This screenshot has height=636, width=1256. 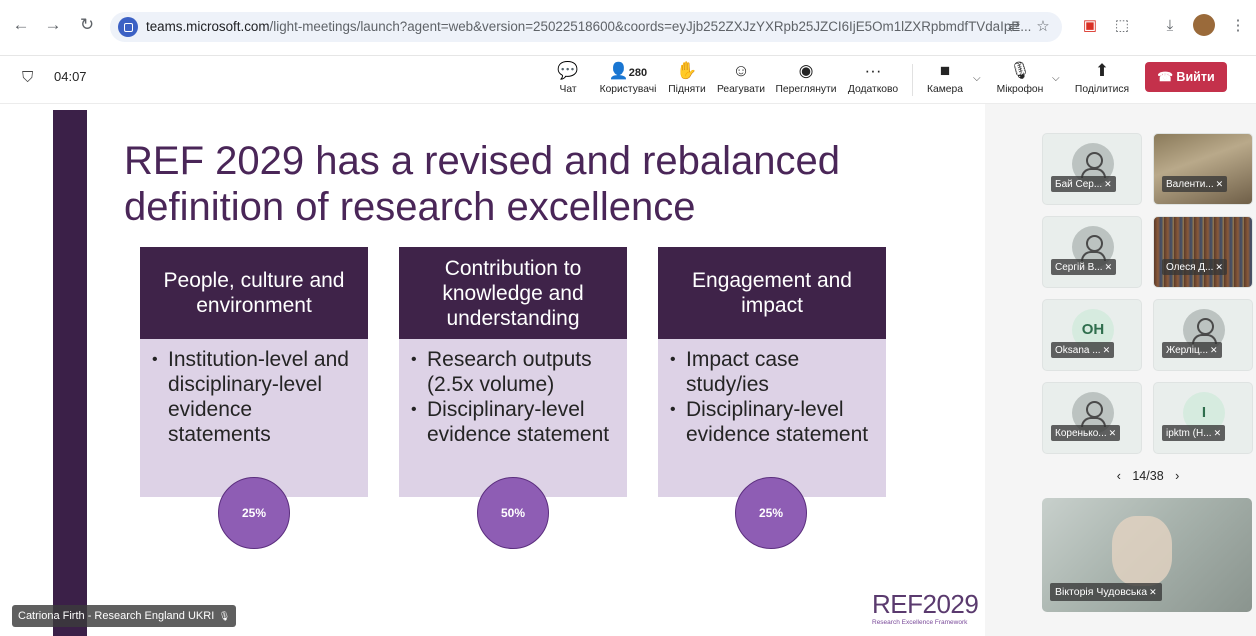 What do you see at coordinates (1203, 418) in the screenshot?
I see `participant-tile: I ipktm (H... ✕` at bounding box center [1203, 418].